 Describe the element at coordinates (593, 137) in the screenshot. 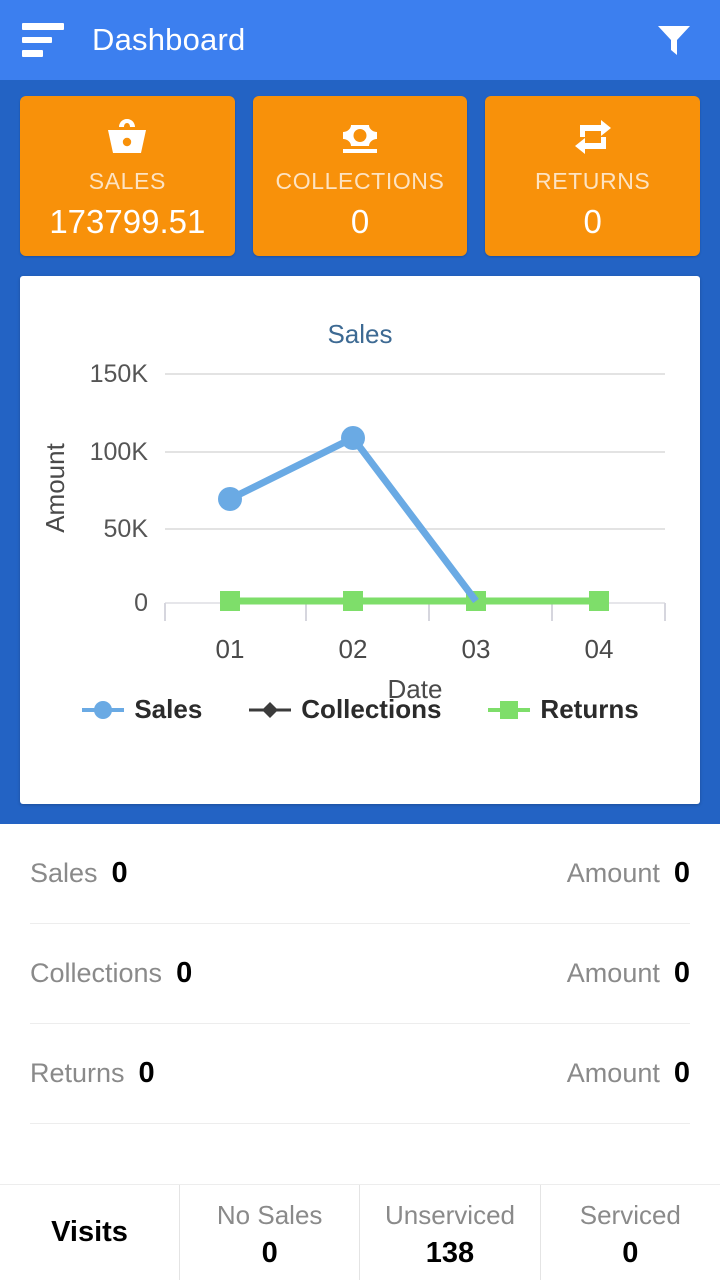

I see `repeat-arrows-icon` at that location.